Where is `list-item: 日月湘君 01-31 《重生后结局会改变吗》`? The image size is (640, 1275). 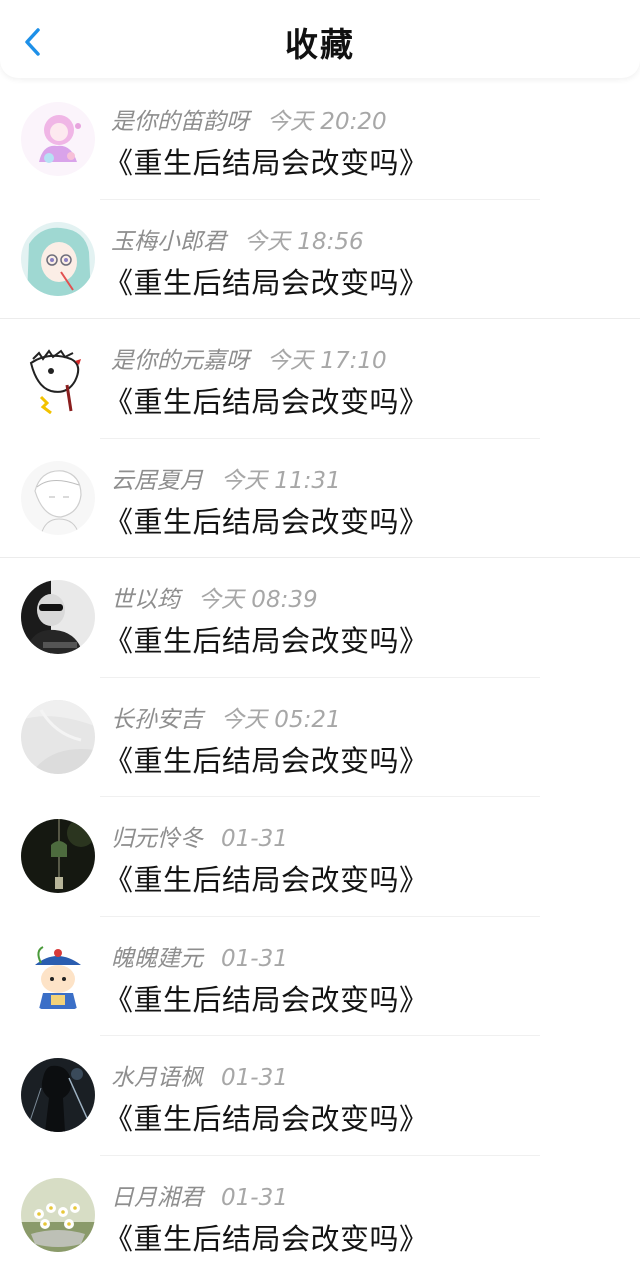 list-item: 日月湘君 01-31 《重生后结局会改变吗》 is located at coordinates (320, 1215).